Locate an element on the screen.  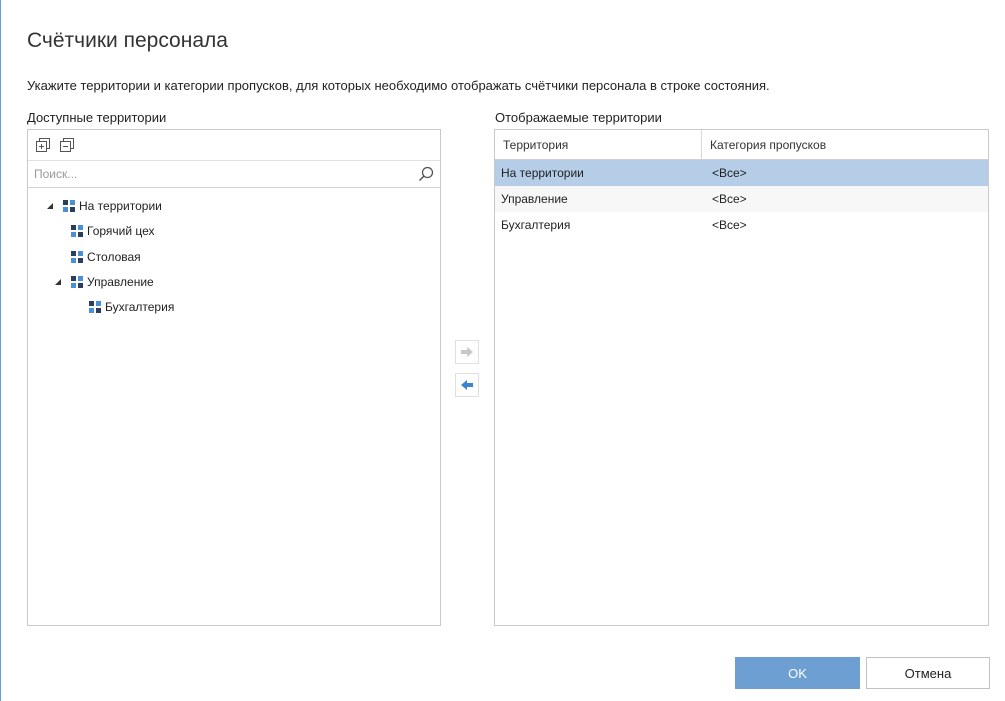
dialog-title: Счётчики персонала is located at coordinates (127, 40).